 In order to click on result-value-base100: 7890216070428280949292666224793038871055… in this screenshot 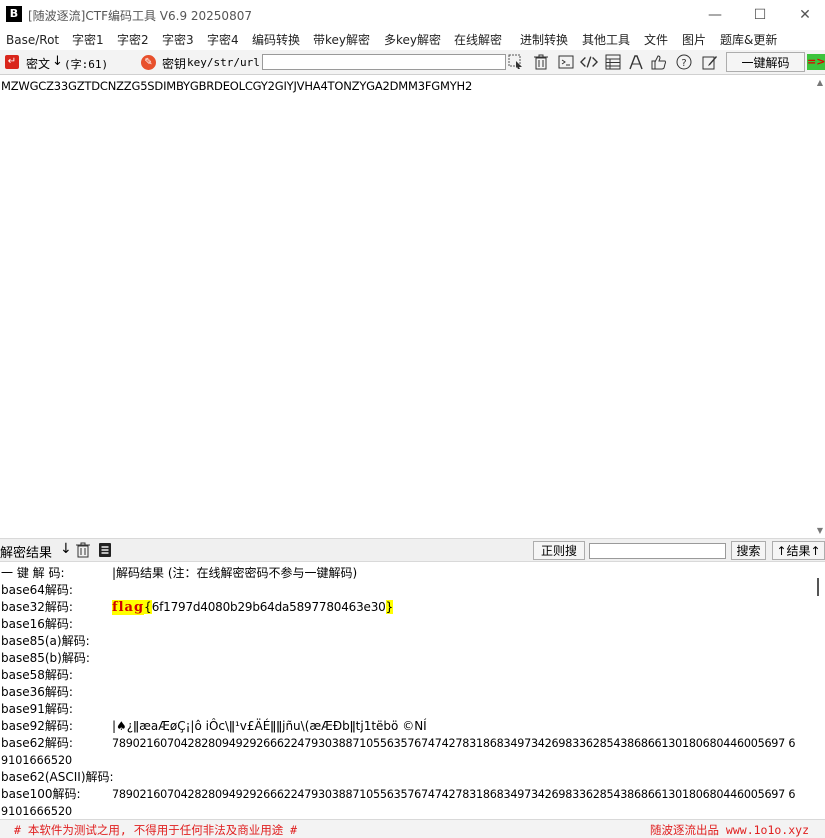, I will do `click(454, 794)`.